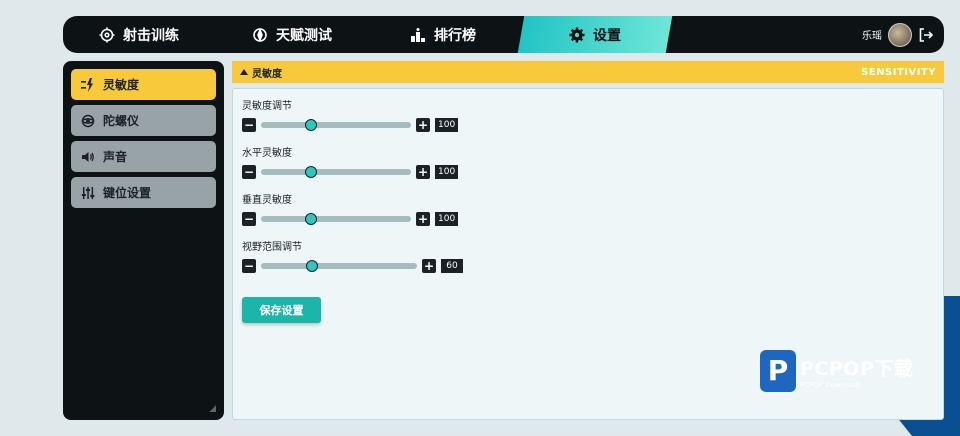 The image size is (960, 436). What do you see at coordinates (898, 72) in the screenshot?
I see `section-title-en: SENSITIVITY` at bounding box center [898, 72].